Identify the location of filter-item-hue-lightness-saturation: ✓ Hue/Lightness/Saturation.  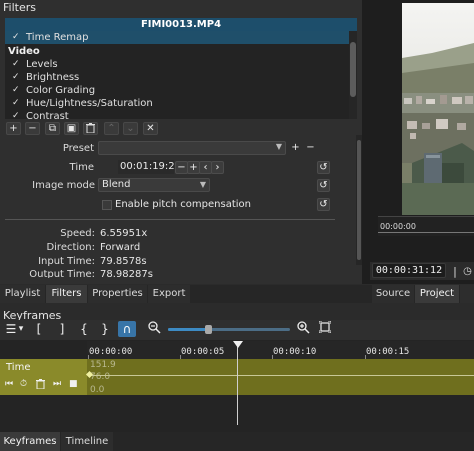
(177, 103).